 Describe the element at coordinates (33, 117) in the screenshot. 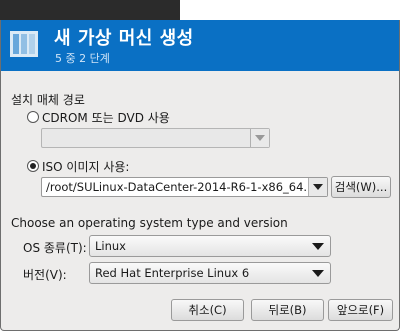

I see `cdrom-radio` at that location.